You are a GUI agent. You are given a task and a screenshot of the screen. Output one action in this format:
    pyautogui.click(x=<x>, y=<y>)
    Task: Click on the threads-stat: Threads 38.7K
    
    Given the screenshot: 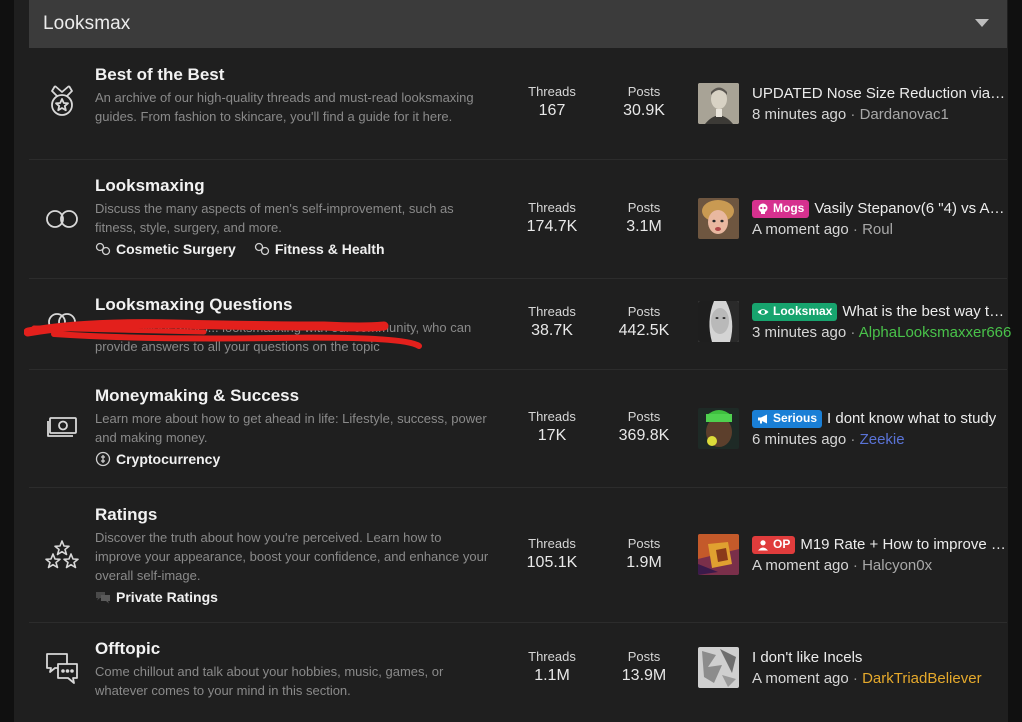 What is the action you would take?
    pyautogui.click(x=552, y=323)
    